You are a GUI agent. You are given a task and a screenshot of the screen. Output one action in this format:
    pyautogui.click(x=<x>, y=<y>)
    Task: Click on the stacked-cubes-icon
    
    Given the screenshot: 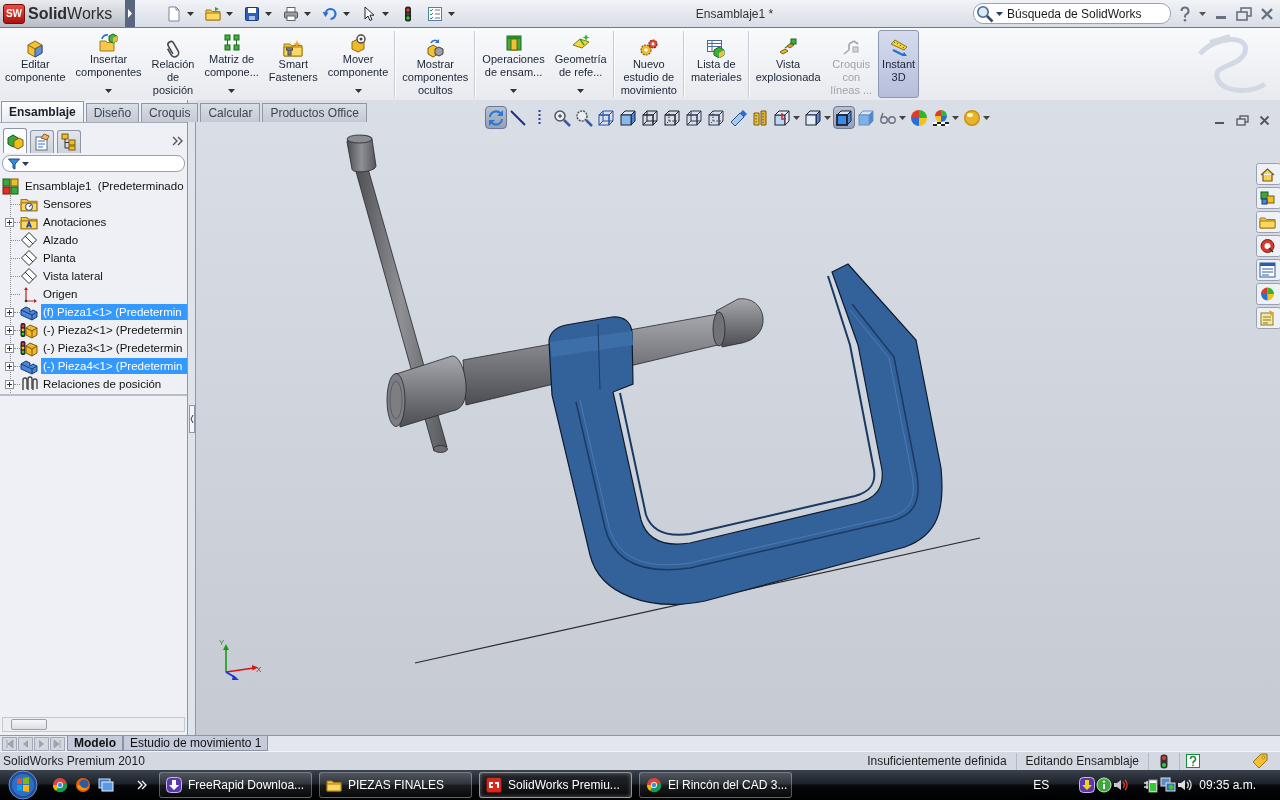 What is the action you would take?
    pyautogui.click(x=11, y=186)
    